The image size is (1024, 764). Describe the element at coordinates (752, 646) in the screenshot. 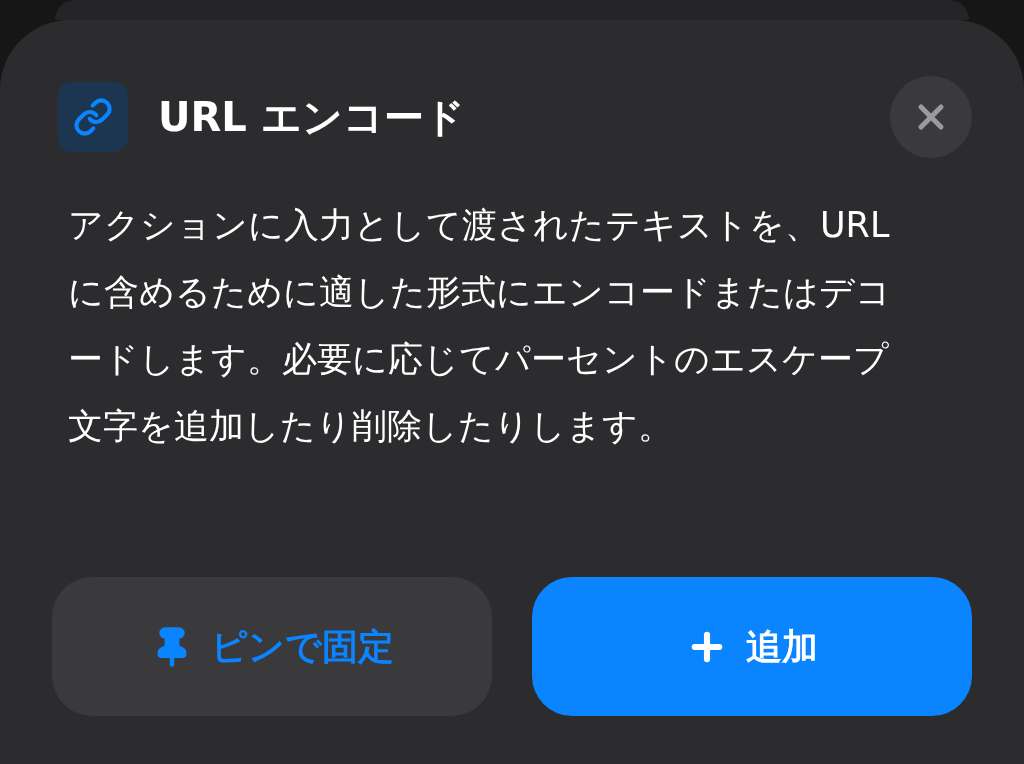

I see `add-button: 追加` at that location.